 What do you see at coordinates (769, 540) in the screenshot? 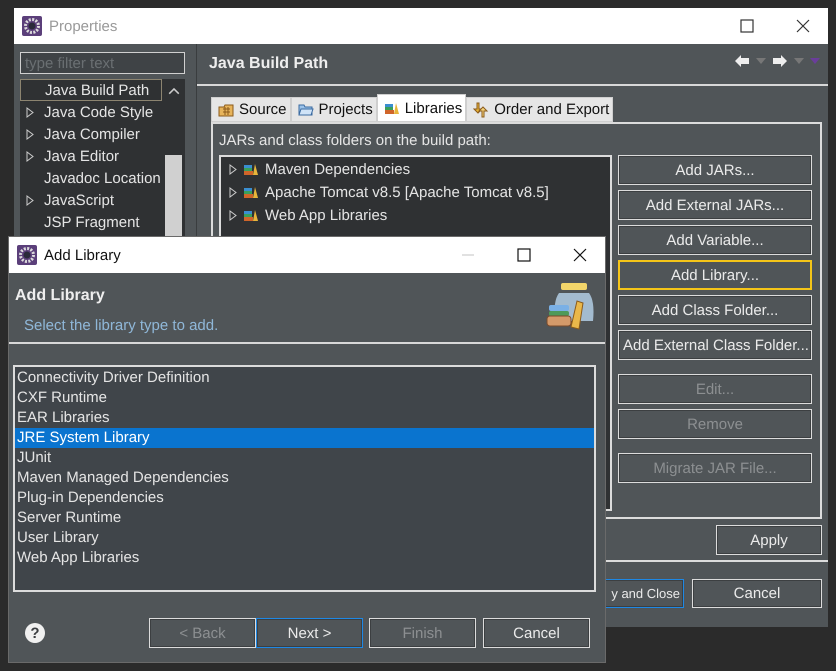
I see `apply-button: Apply` at bounding box center [769, 540].